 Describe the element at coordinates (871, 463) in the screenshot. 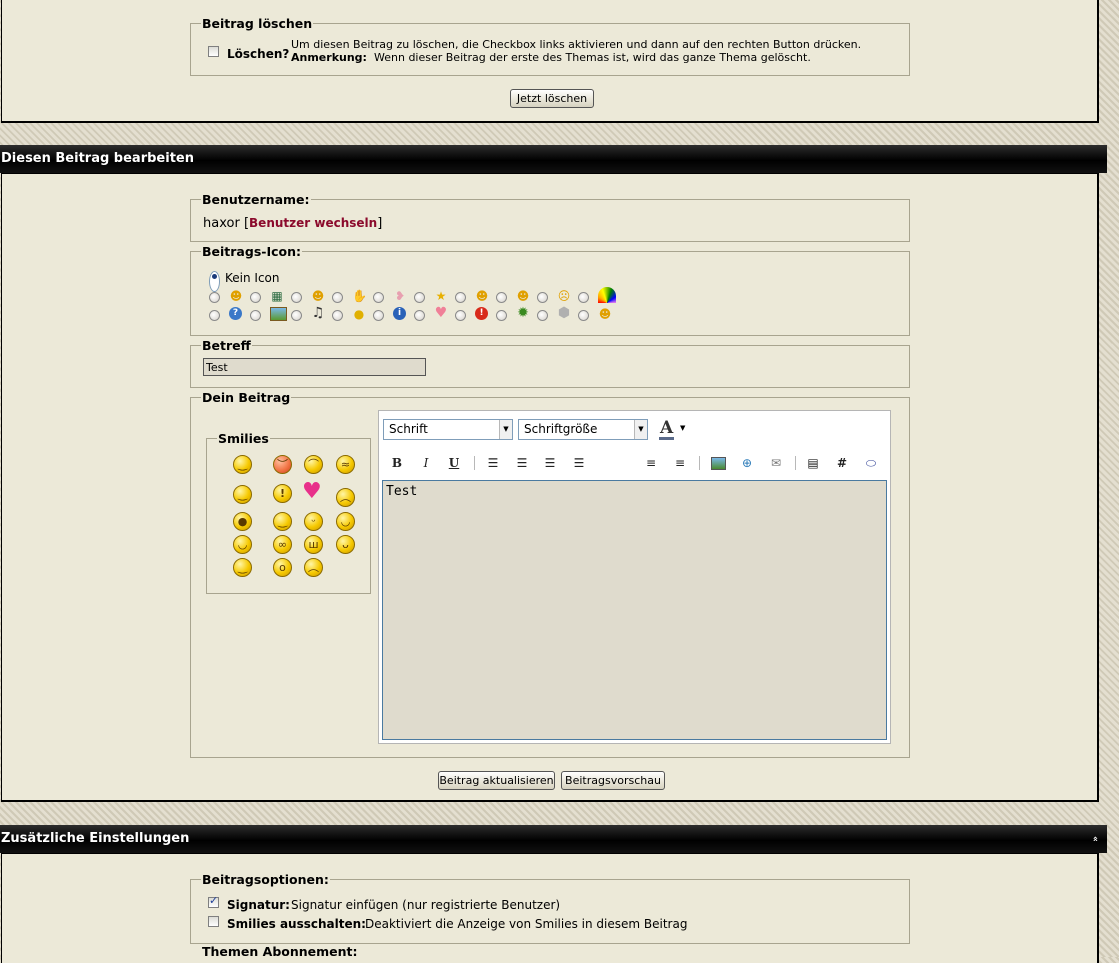

I see `php-icon: ⬭` at that location.